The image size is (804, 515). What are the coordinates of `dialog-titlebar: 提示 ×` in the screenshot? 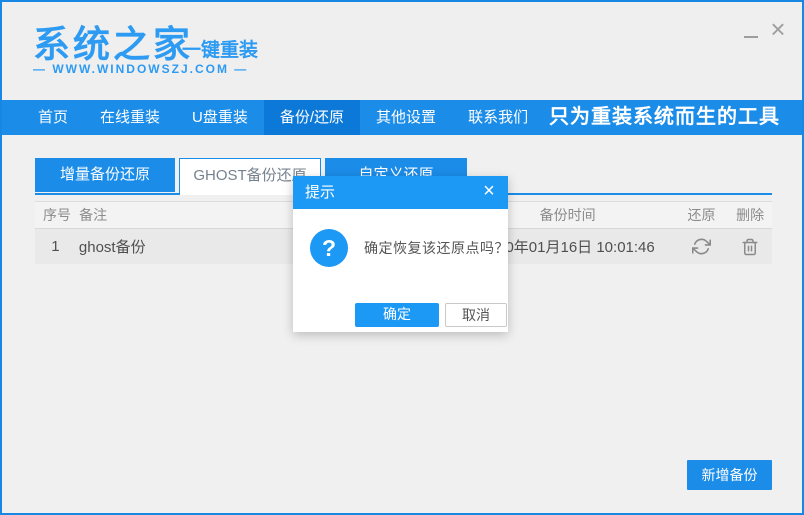 It's located at (400, 192).